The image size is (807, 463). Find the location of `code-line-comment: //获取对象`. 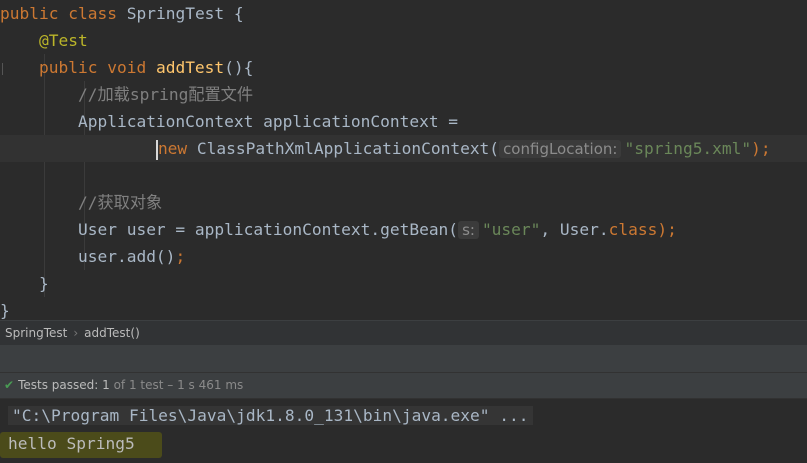

code-line-comment: //获取对象 is located at coordinates (81, 202).